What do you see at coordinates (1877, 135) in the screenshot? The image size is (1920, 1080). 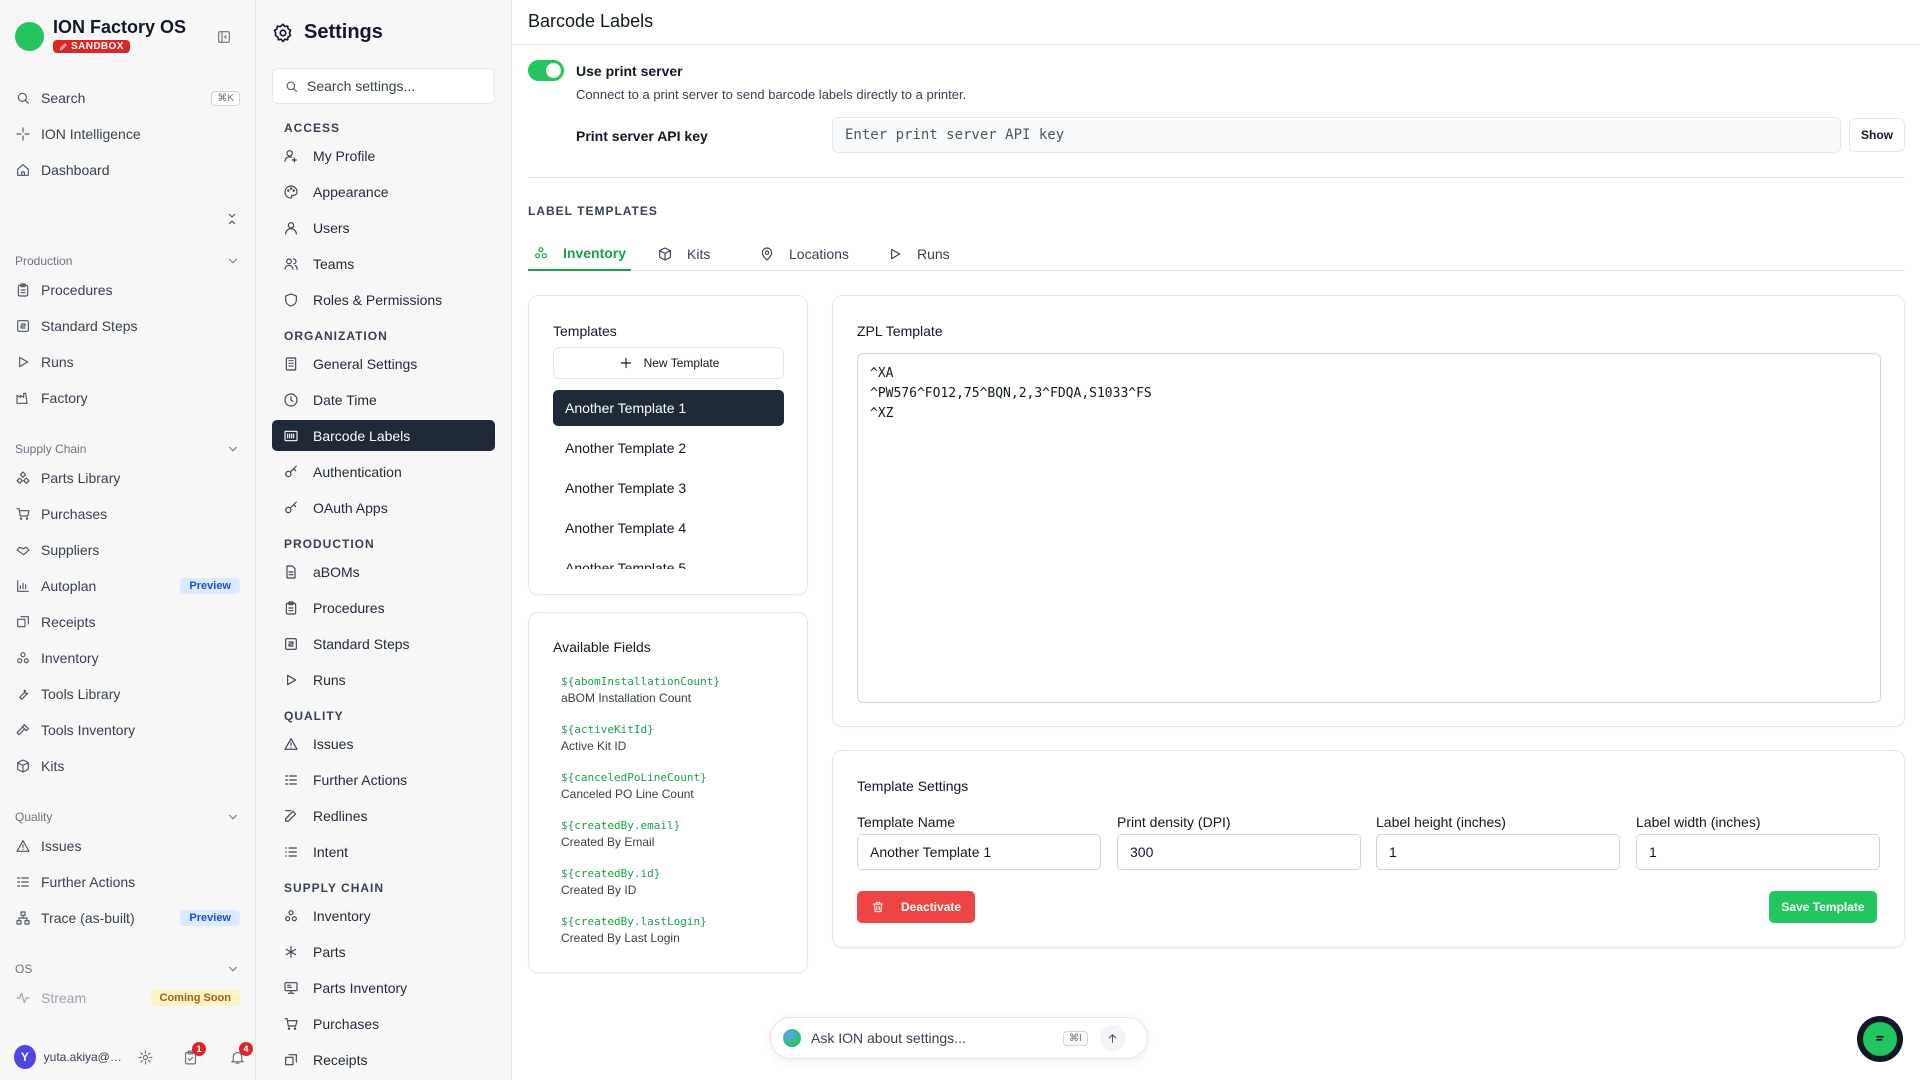 I see `show-api-key-button: Show` at bounding box center [1877, 135].